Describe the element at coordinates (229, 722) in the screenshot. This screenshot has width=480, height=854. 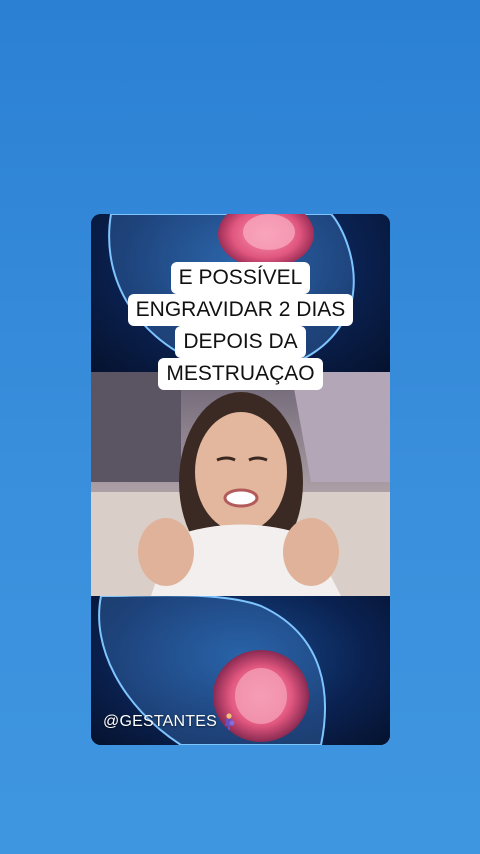
I see `pregnant-emoji-icon` at that location.